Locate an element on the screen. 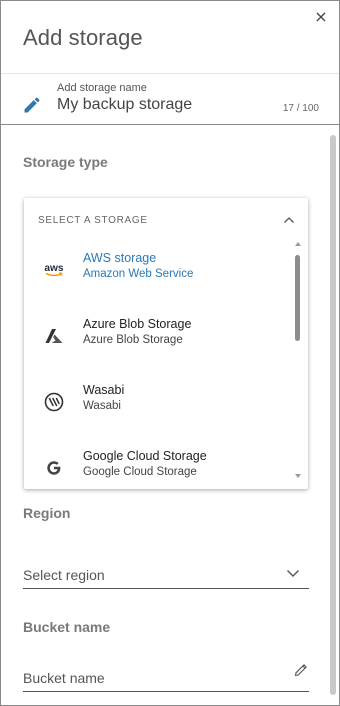  dropdown-scroll-thumb is located at coordinates (297, 298).